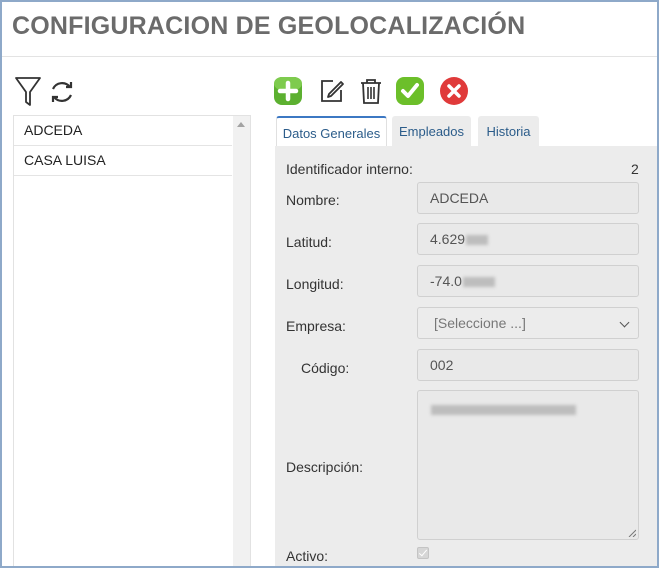  I want to click on description-label: Descripción:, so click(325, 467).